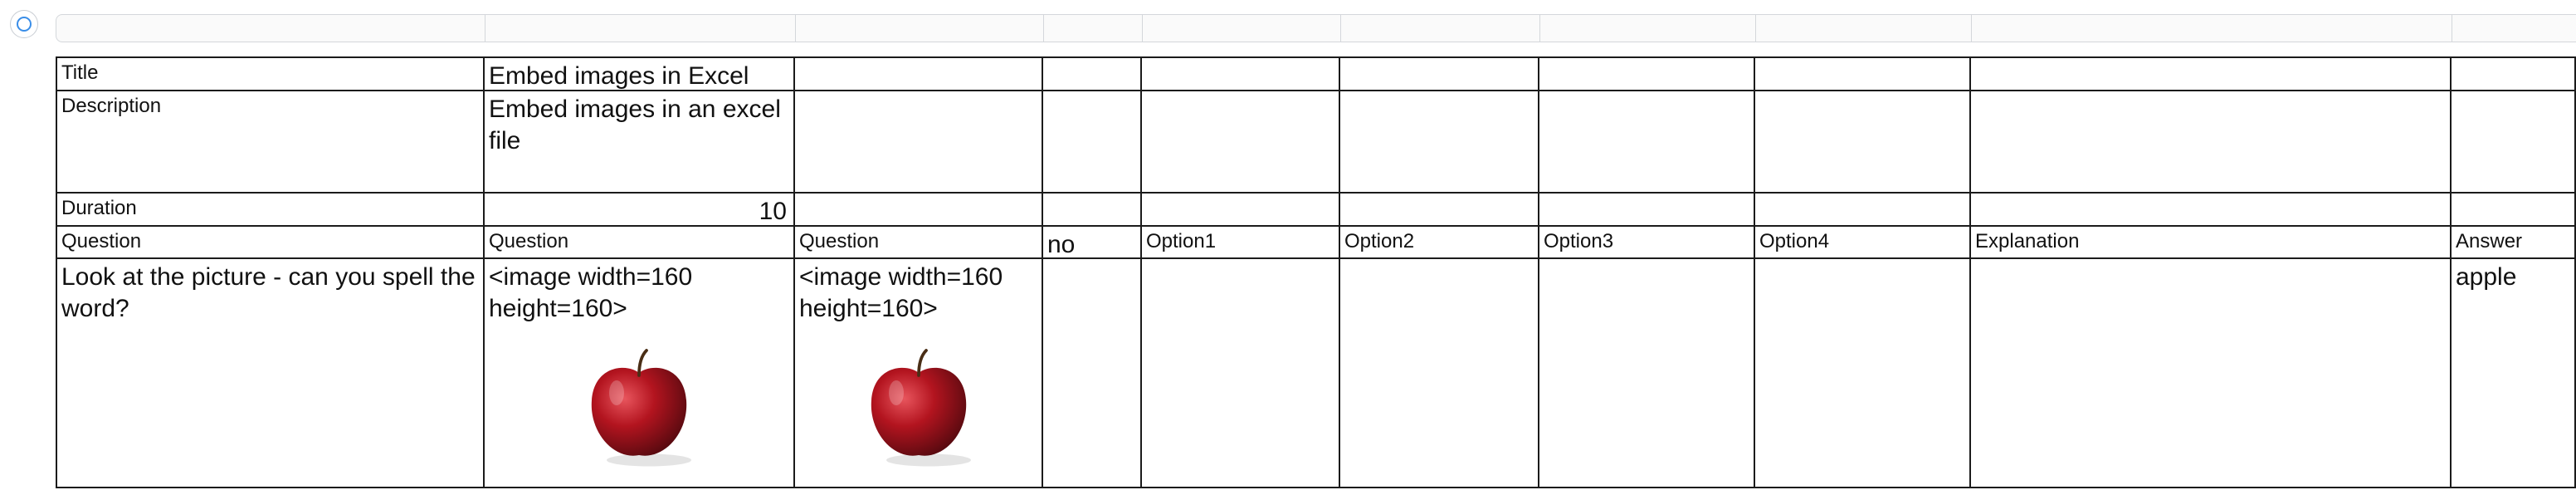  What do you see at coordinates (271, 243) in the screenshot?
I see `cell-a4: Question` at bounding box center [271, 243].